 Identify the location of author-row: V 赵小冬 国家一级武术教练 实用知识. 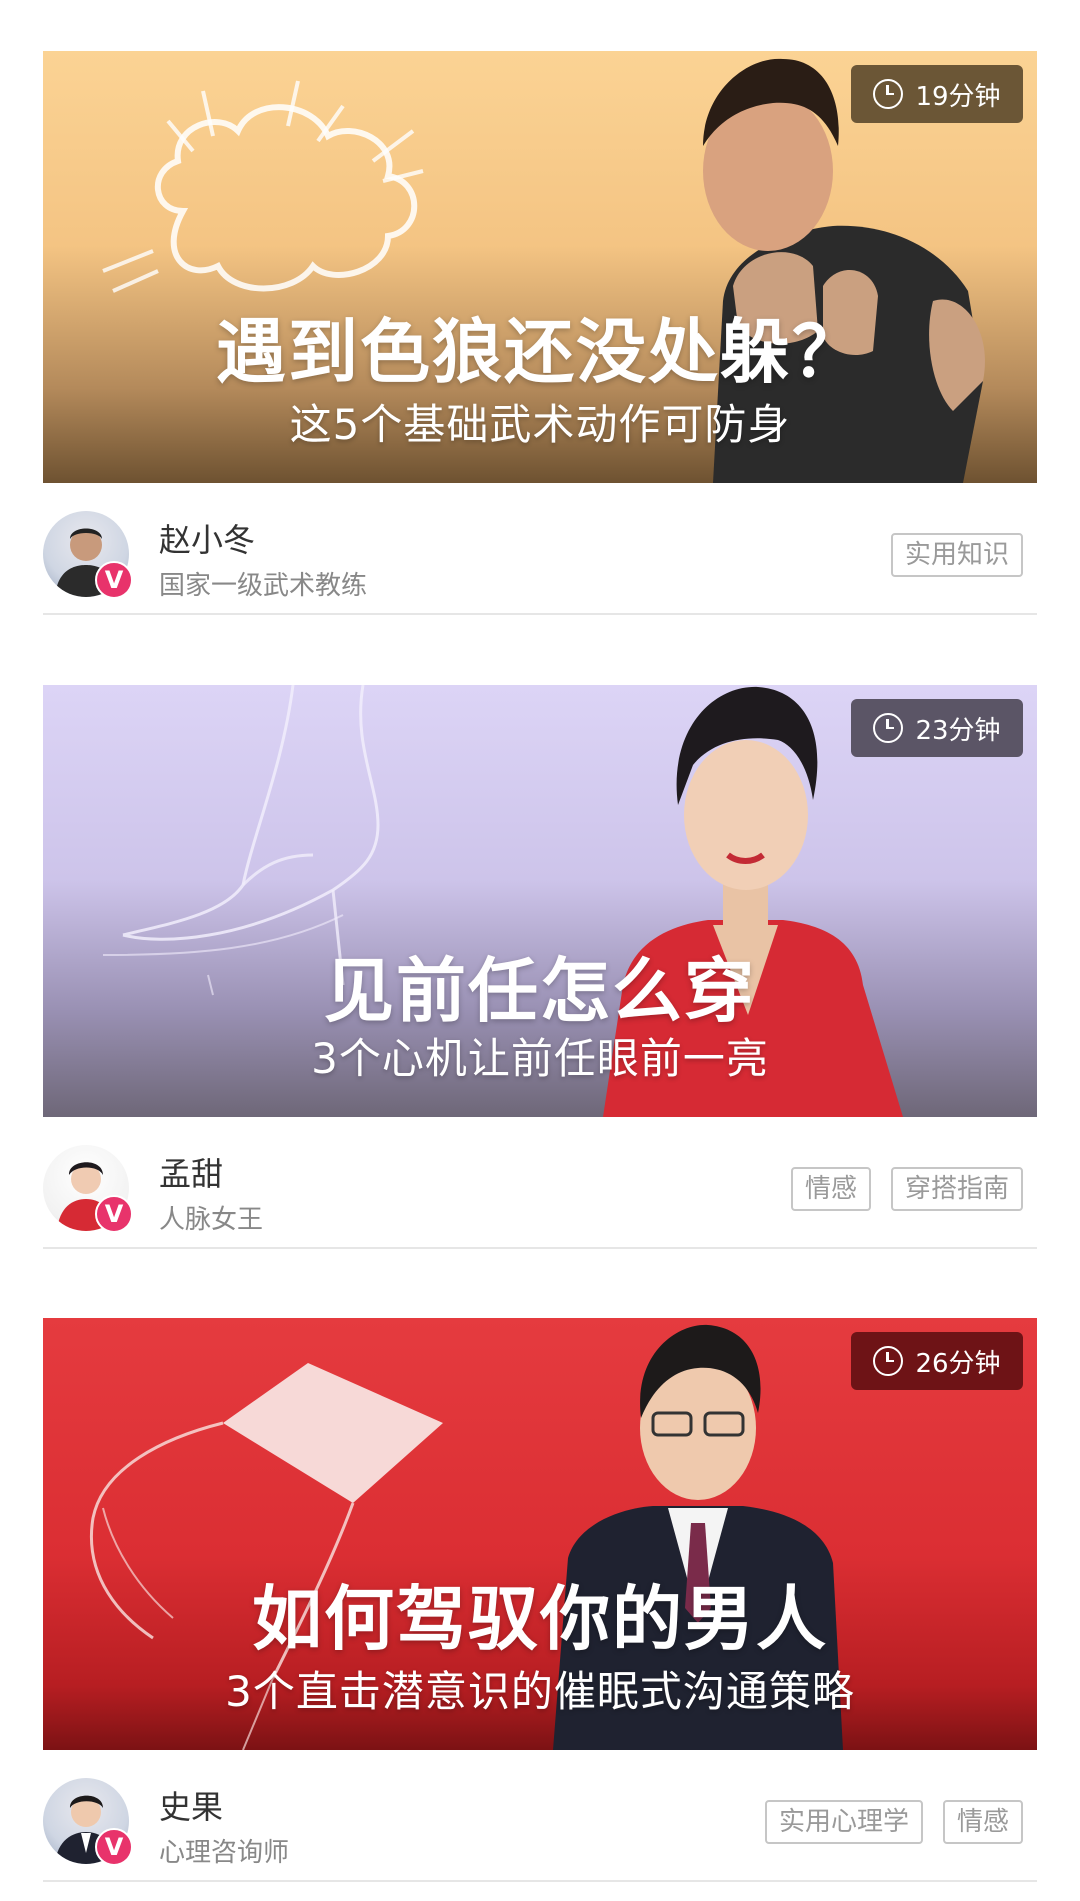
(540, 549).